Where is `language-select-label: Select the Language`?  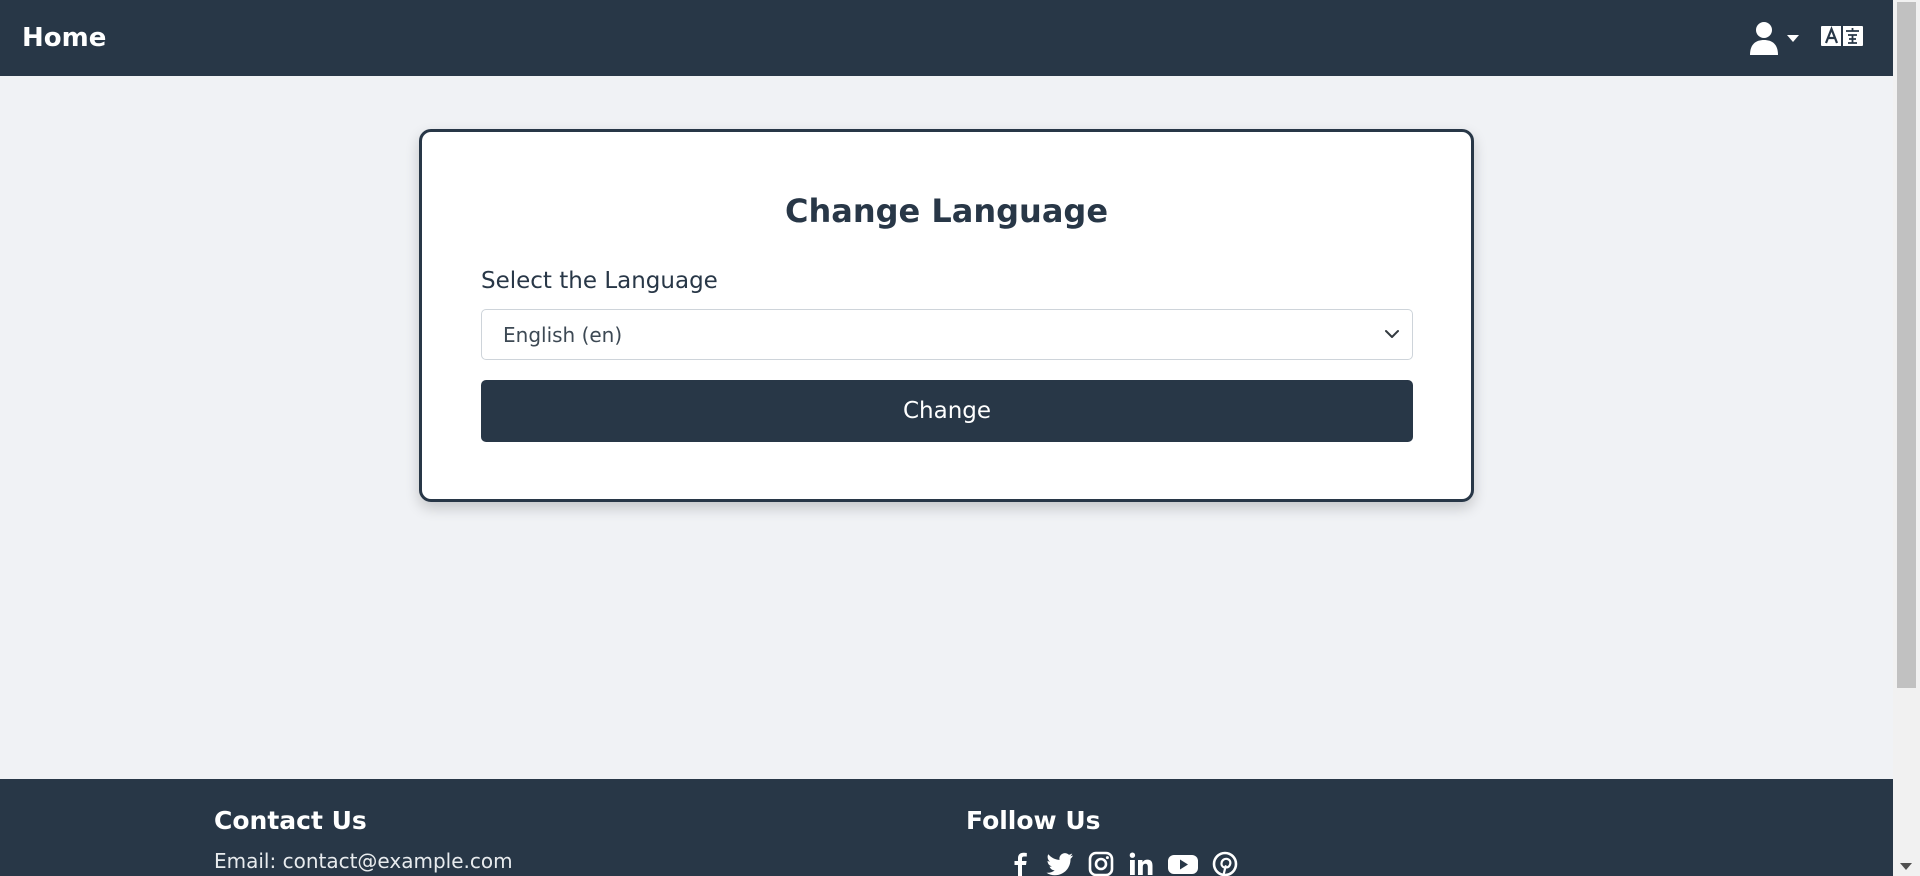
language-select-label: Select the Language is located at coordinates (599, 281).